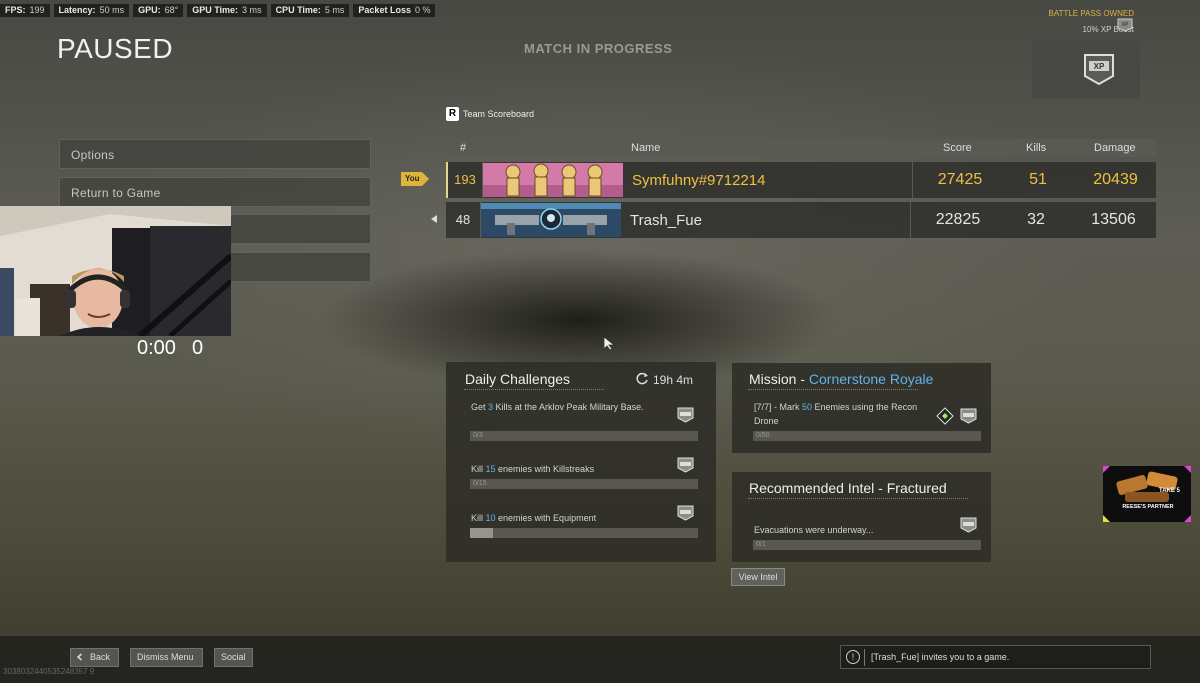 This screenshot has width=1200, height=683. I want to click on intel-progress-bar: 0/1, so click(867, 545).